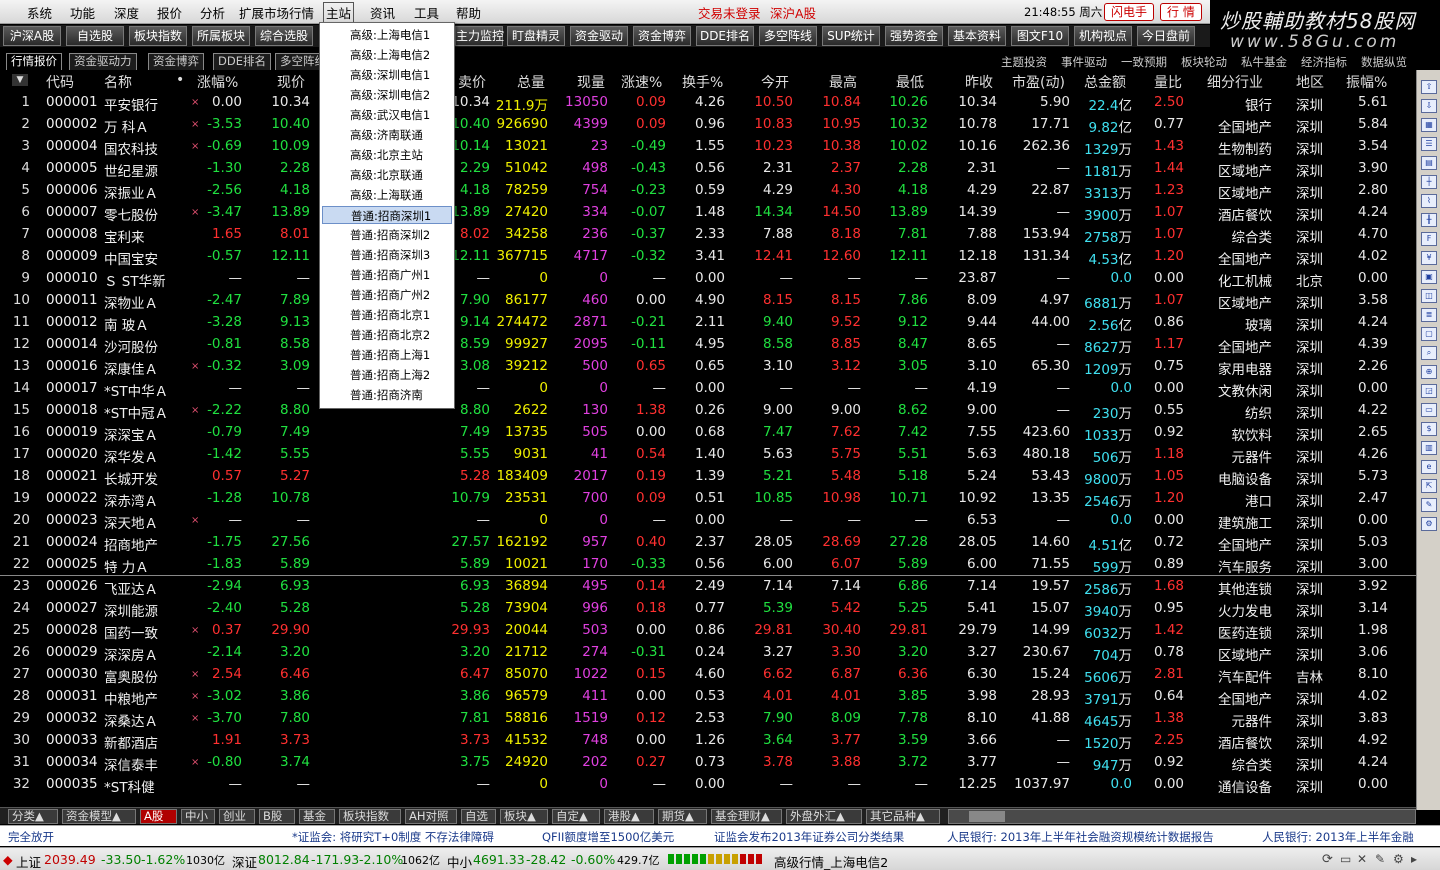  What do you see at coordinates (1429, 410) in the screenshot?
I see `screen-icon: ▭` at bounding box center [1429, 410].